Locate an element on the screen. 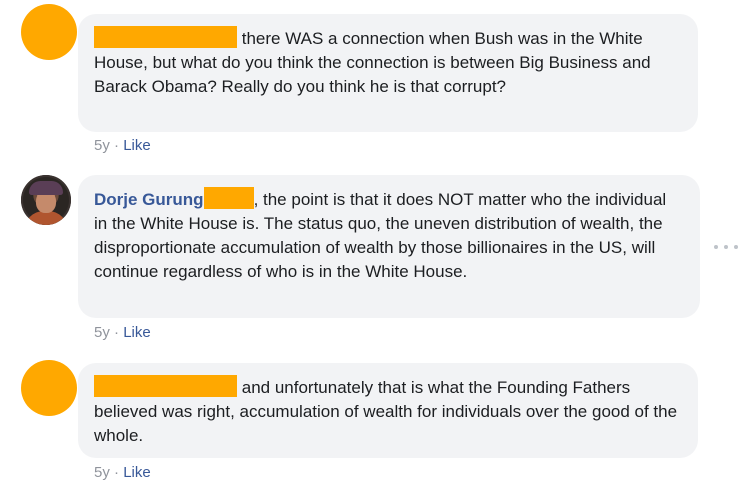 The width and height of the screenshot is (755, 493). user-avatar is located at coordinates (46, 200).